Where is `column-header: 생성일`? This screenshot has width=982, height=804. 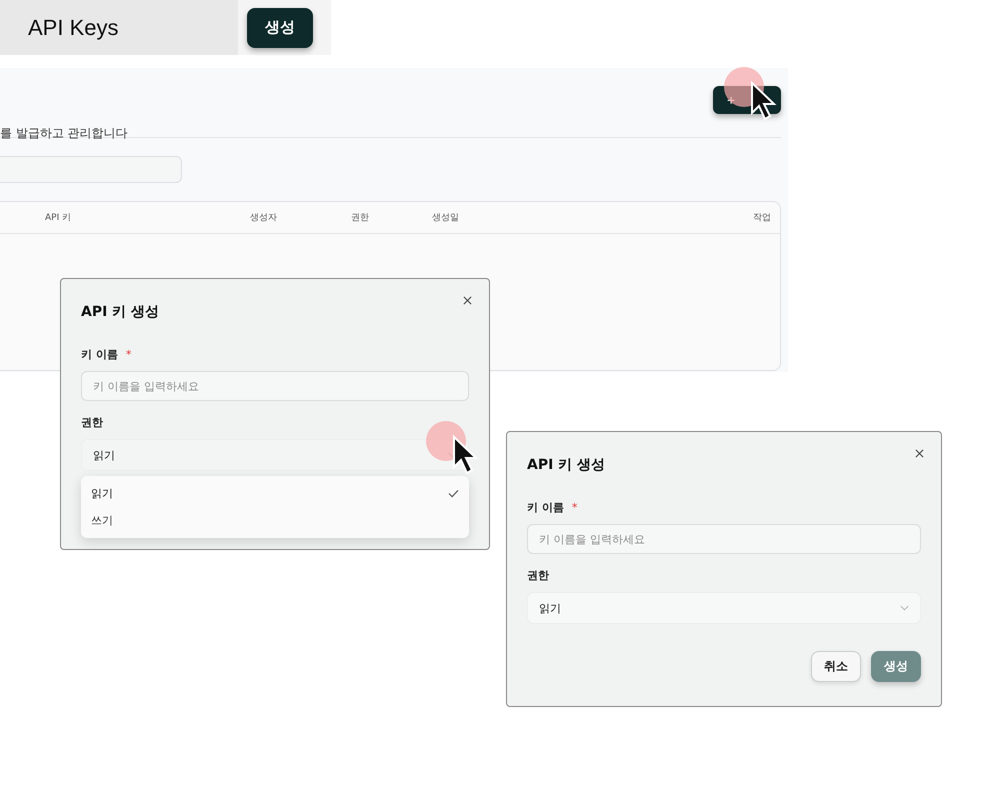 column-header: 생성일 is located at coordinates (446, 218).